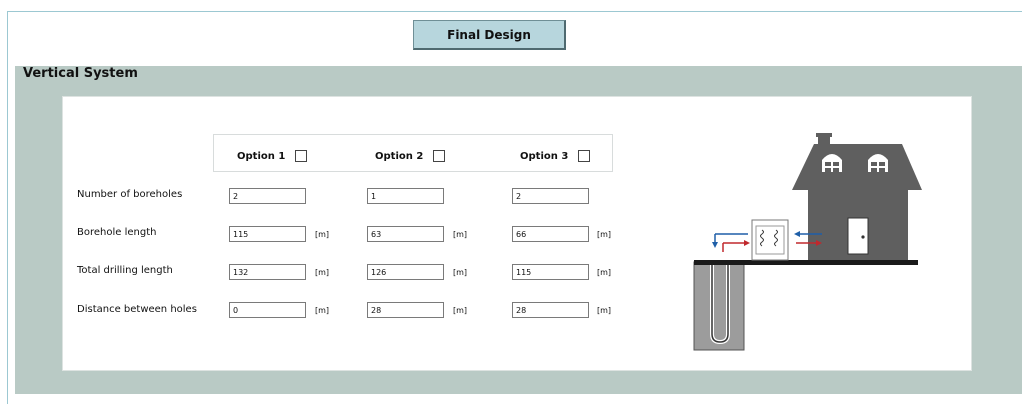 This screenshot has width=1022, height=404. Describe the element at coordinates (267, 196) in the screenshot. I see `number-of-boreholes-option-1-field` at that location.